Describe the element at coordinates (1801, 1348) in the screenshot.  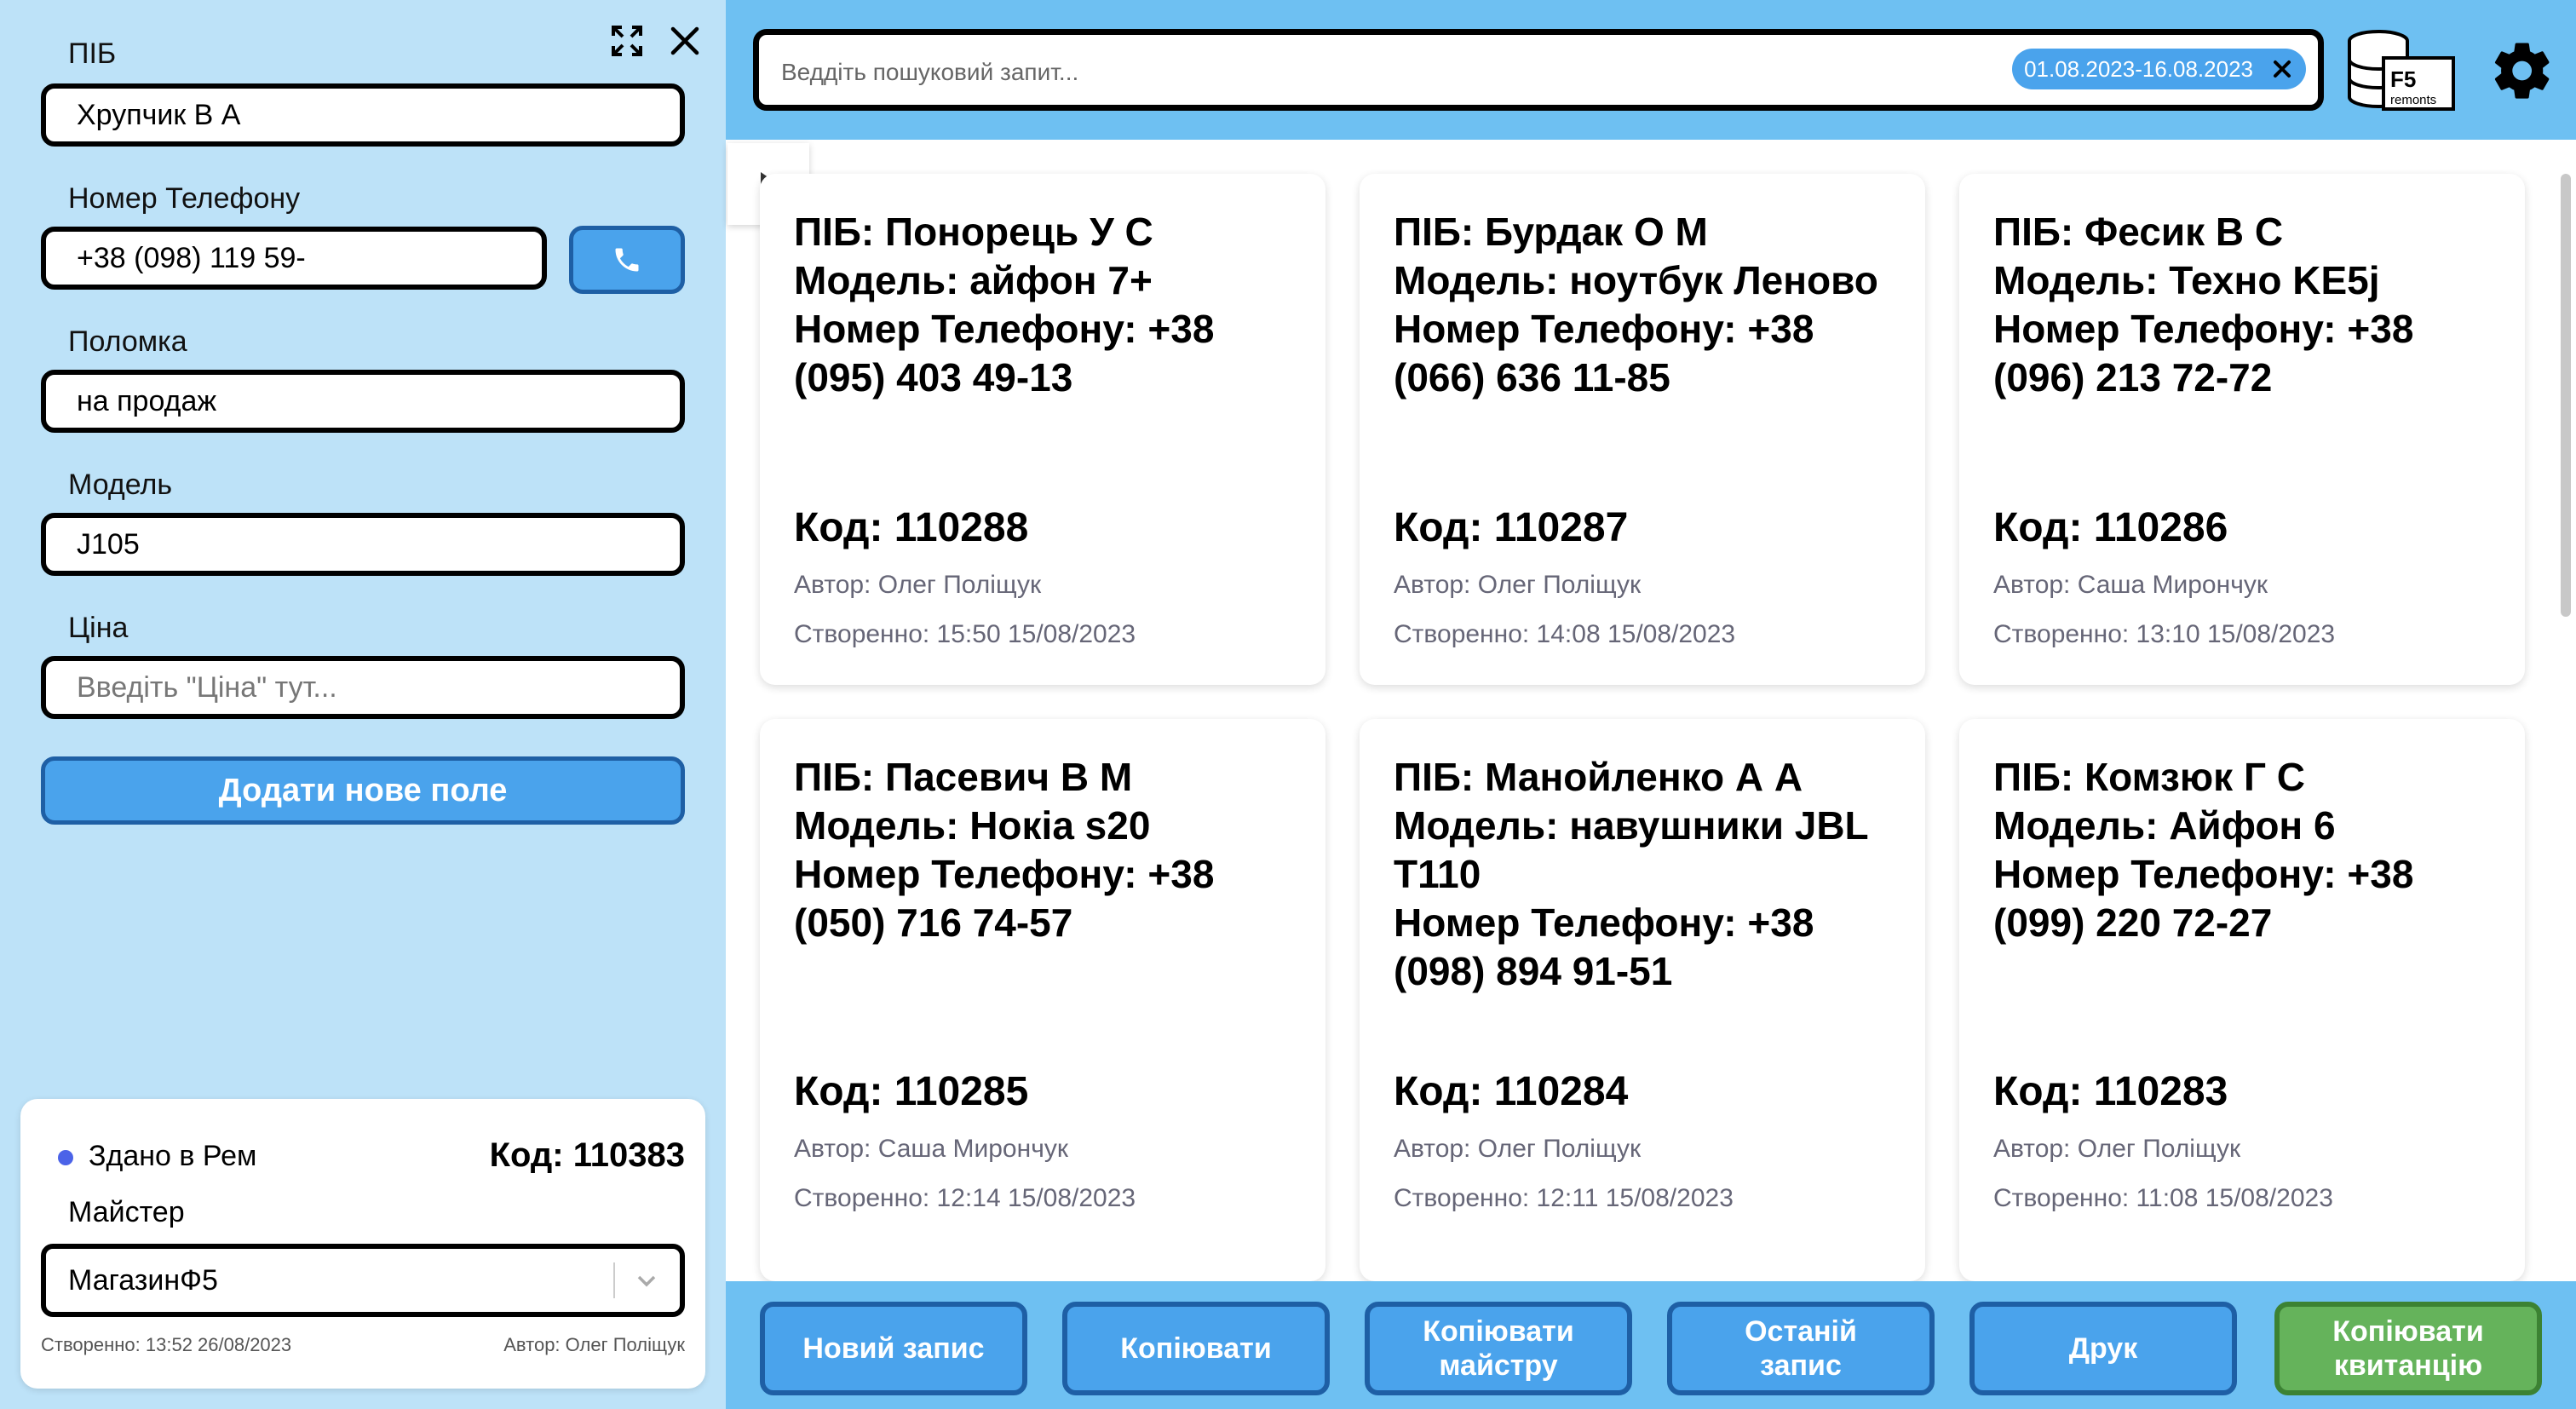
I see `last-record-button: Останій запис` at that location.